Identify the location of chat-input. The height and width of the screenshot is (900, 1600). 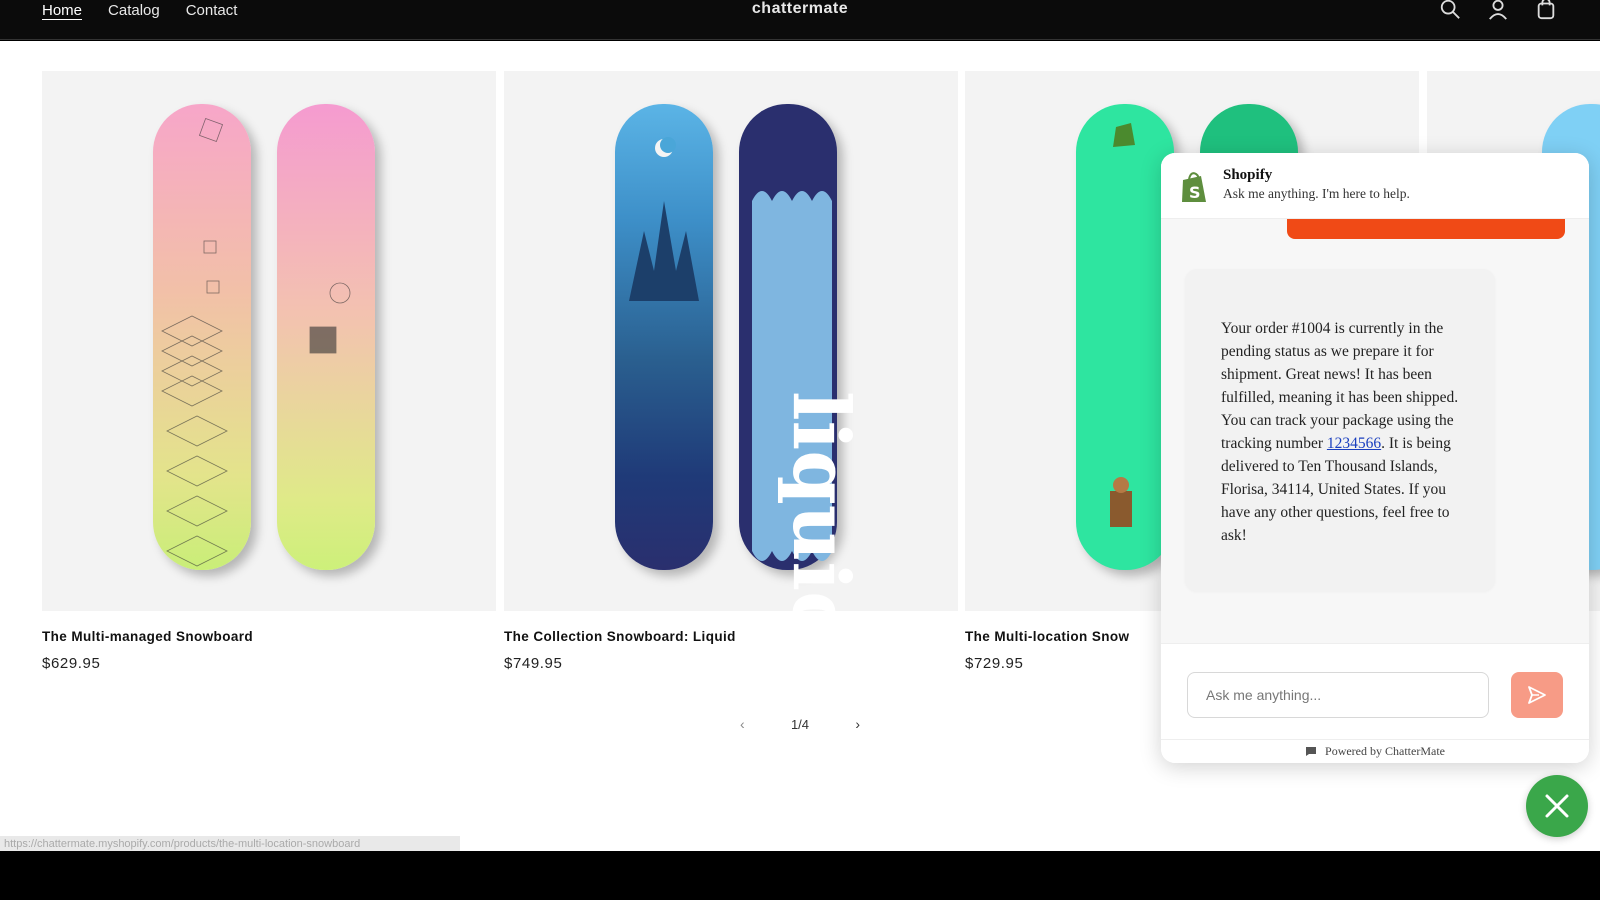
(1338, 695).